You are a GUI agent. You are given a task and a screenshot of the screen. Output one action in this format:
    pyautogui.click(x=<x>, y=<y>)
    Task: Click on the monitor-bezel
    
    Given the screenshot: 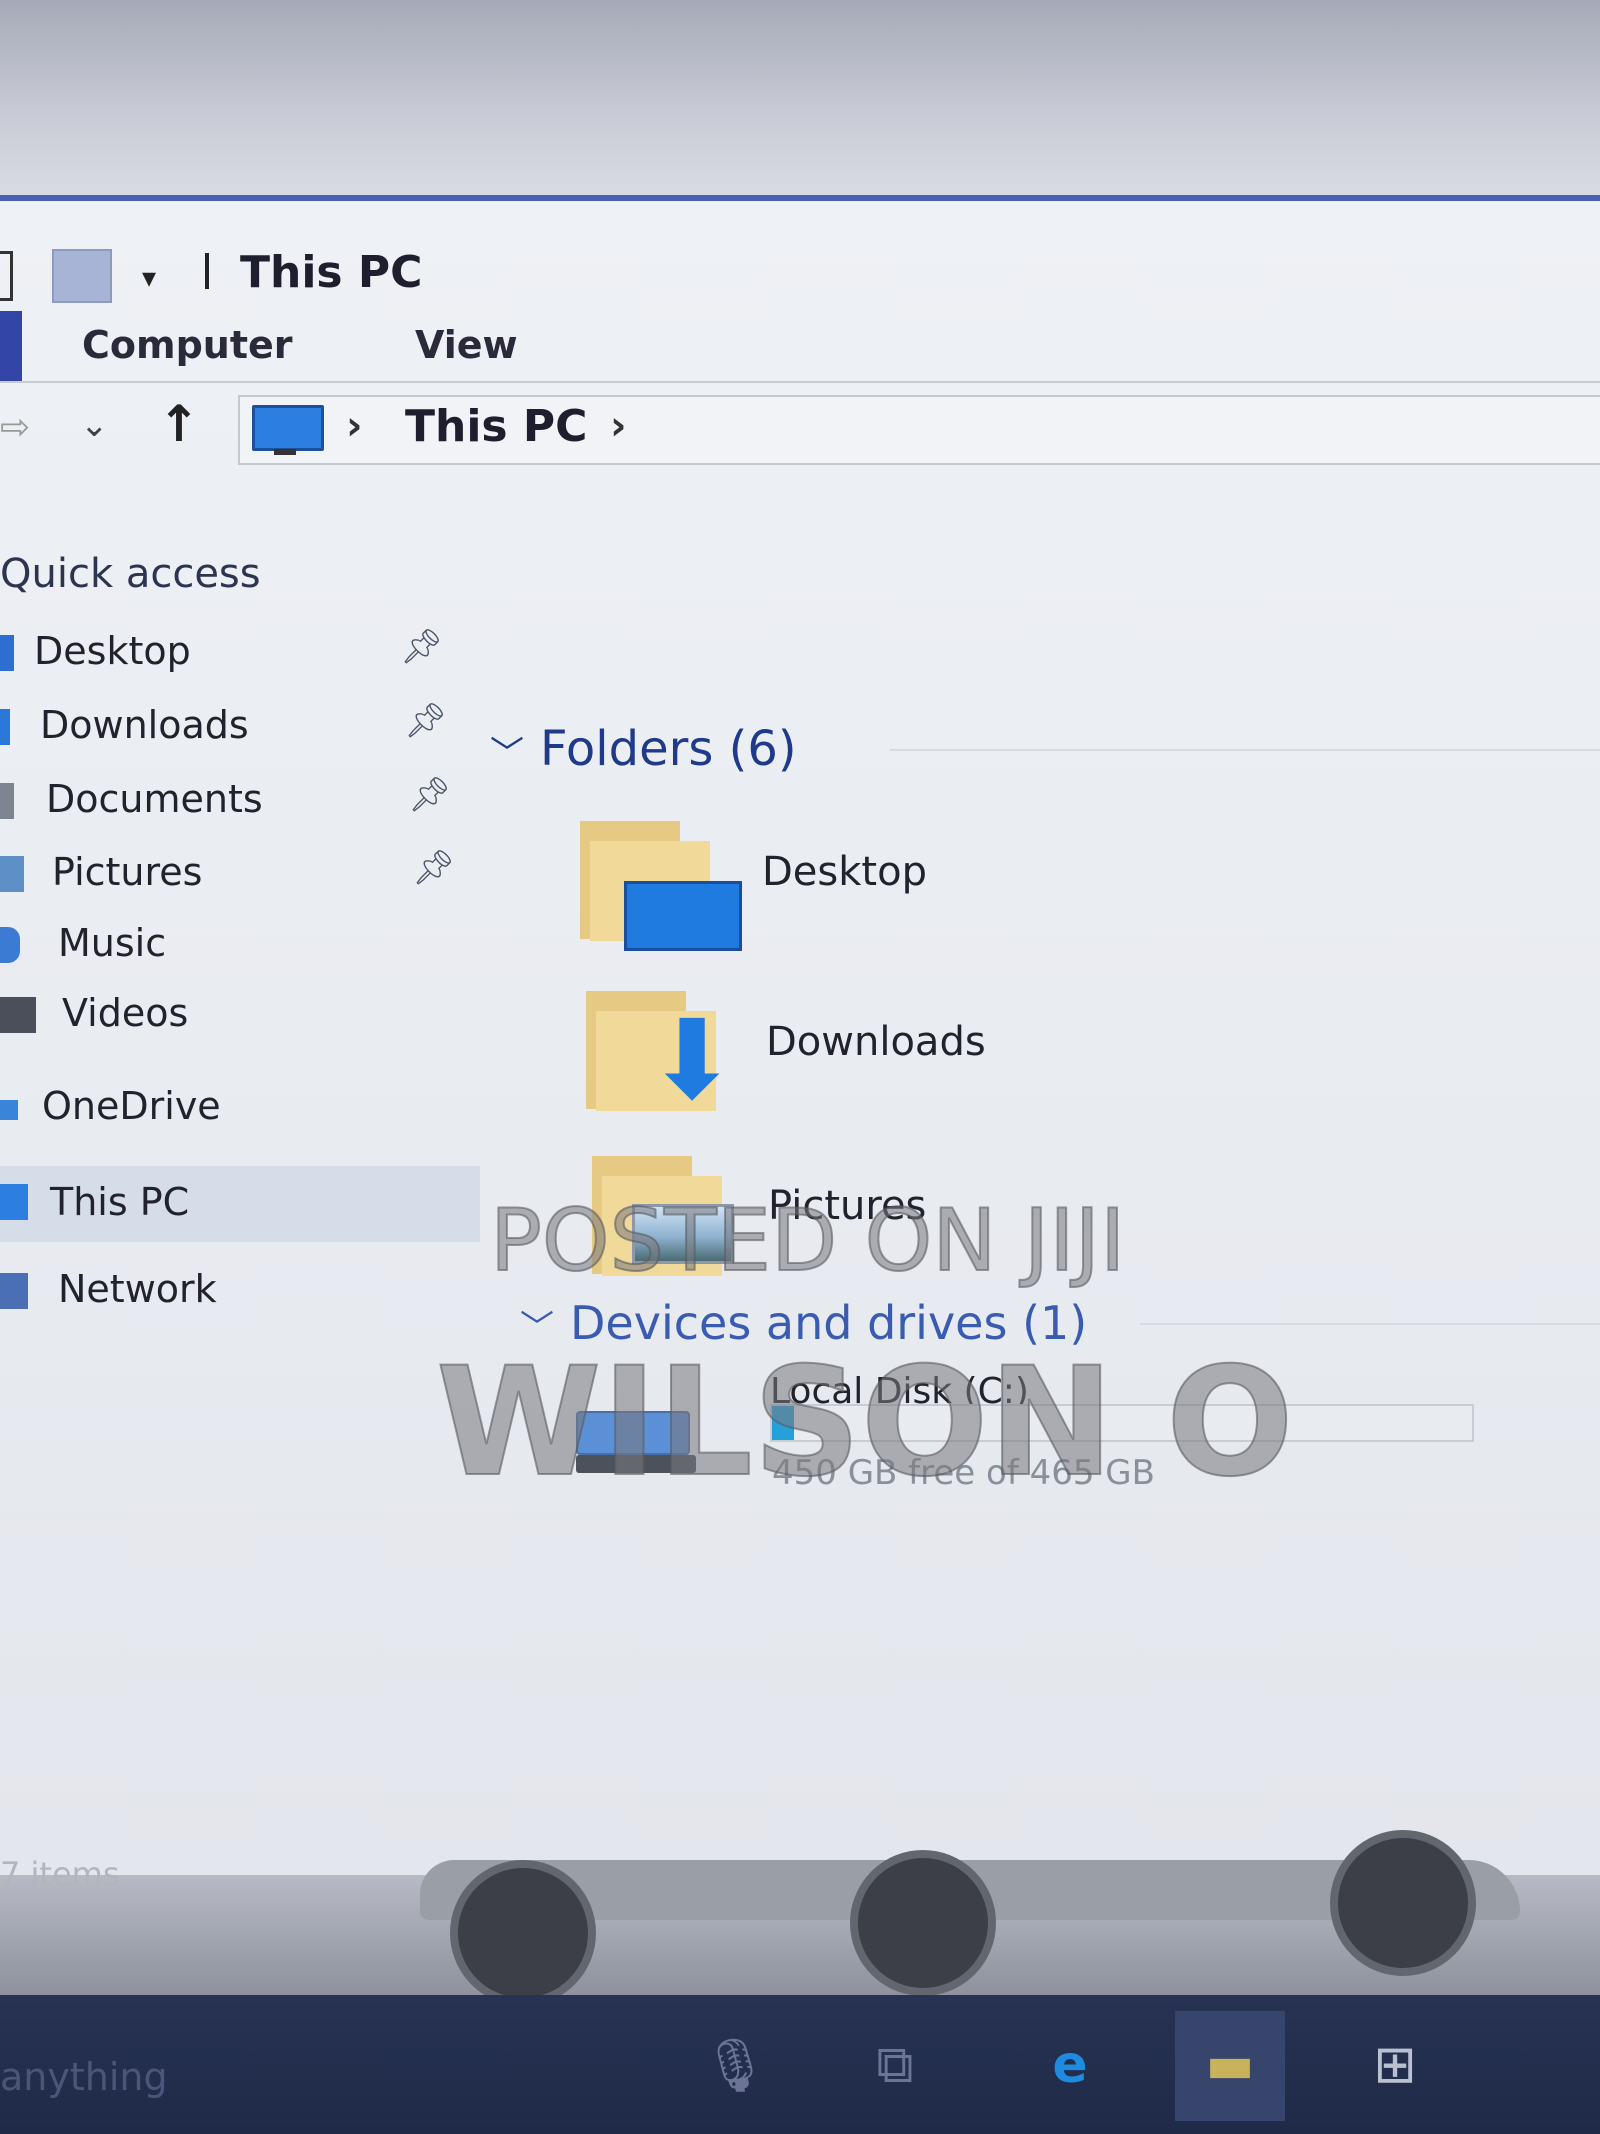 What is the action you would take?
    pyautogui.click(x=800, y=97)
    